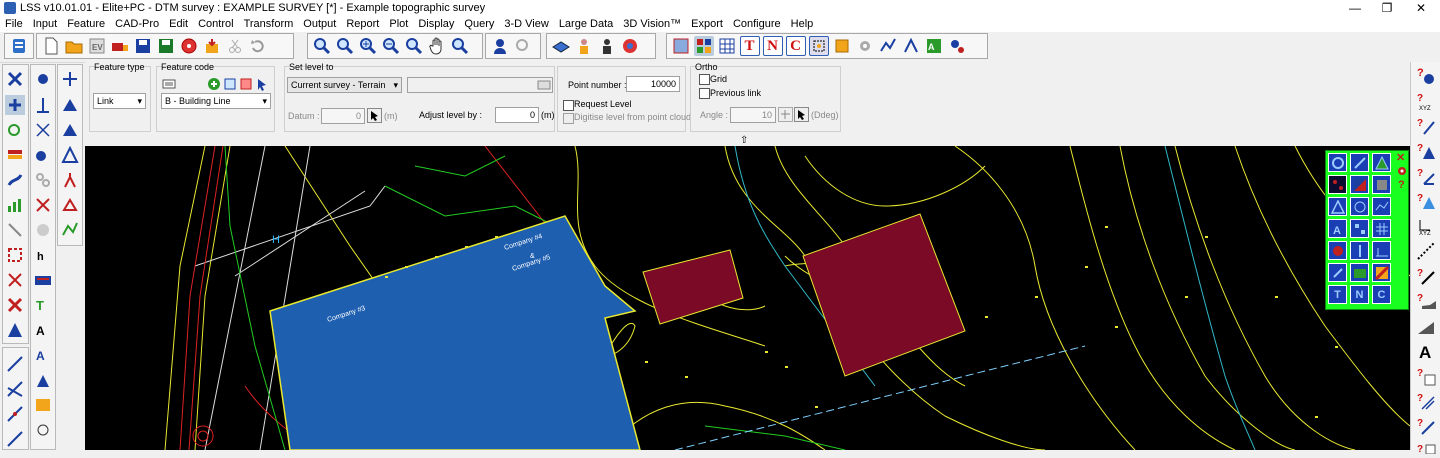  I want to click on node-toggle-button: N, so click(772, 46).